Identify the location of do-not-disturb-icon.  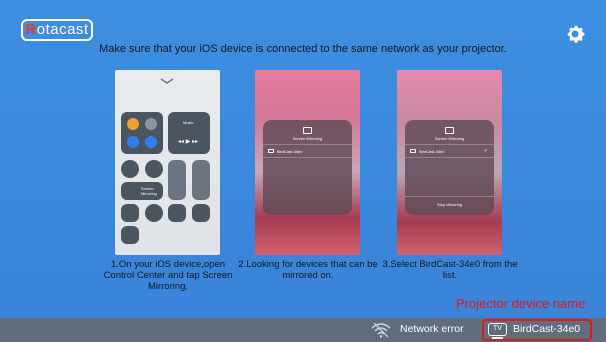
(154, 169).